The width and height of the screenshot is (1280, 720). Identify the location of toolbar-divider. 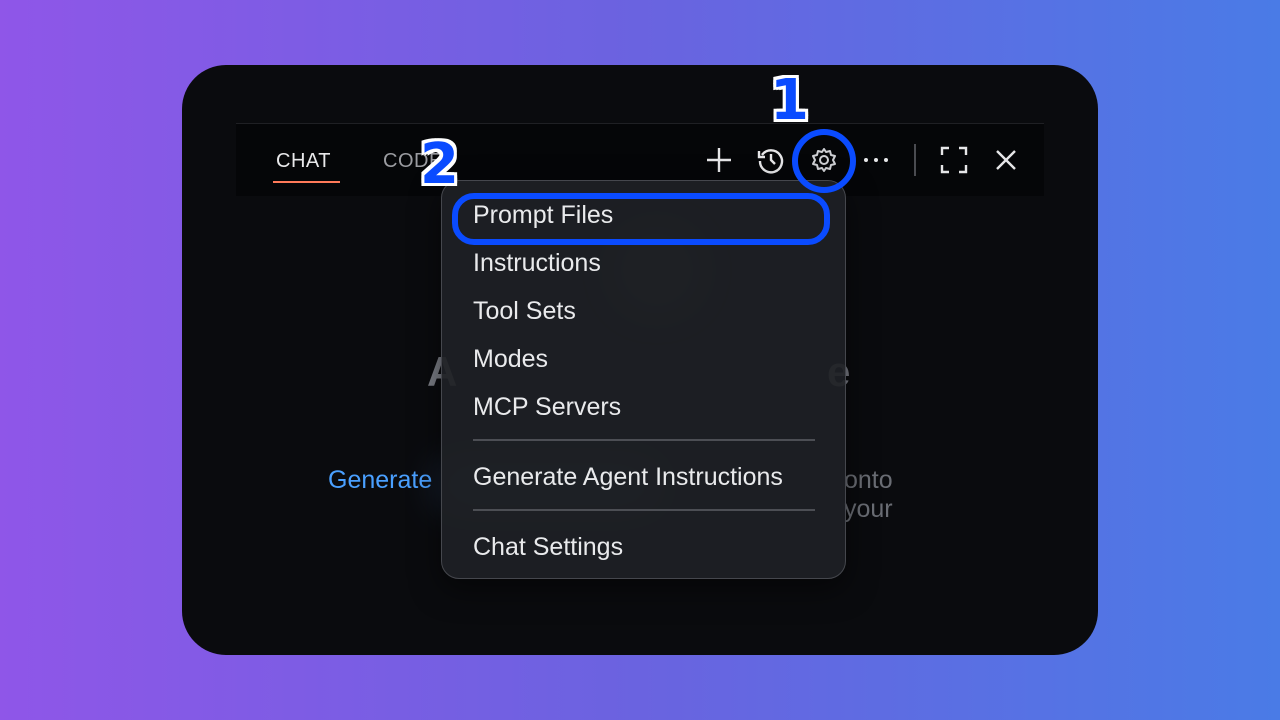
(915, 160).